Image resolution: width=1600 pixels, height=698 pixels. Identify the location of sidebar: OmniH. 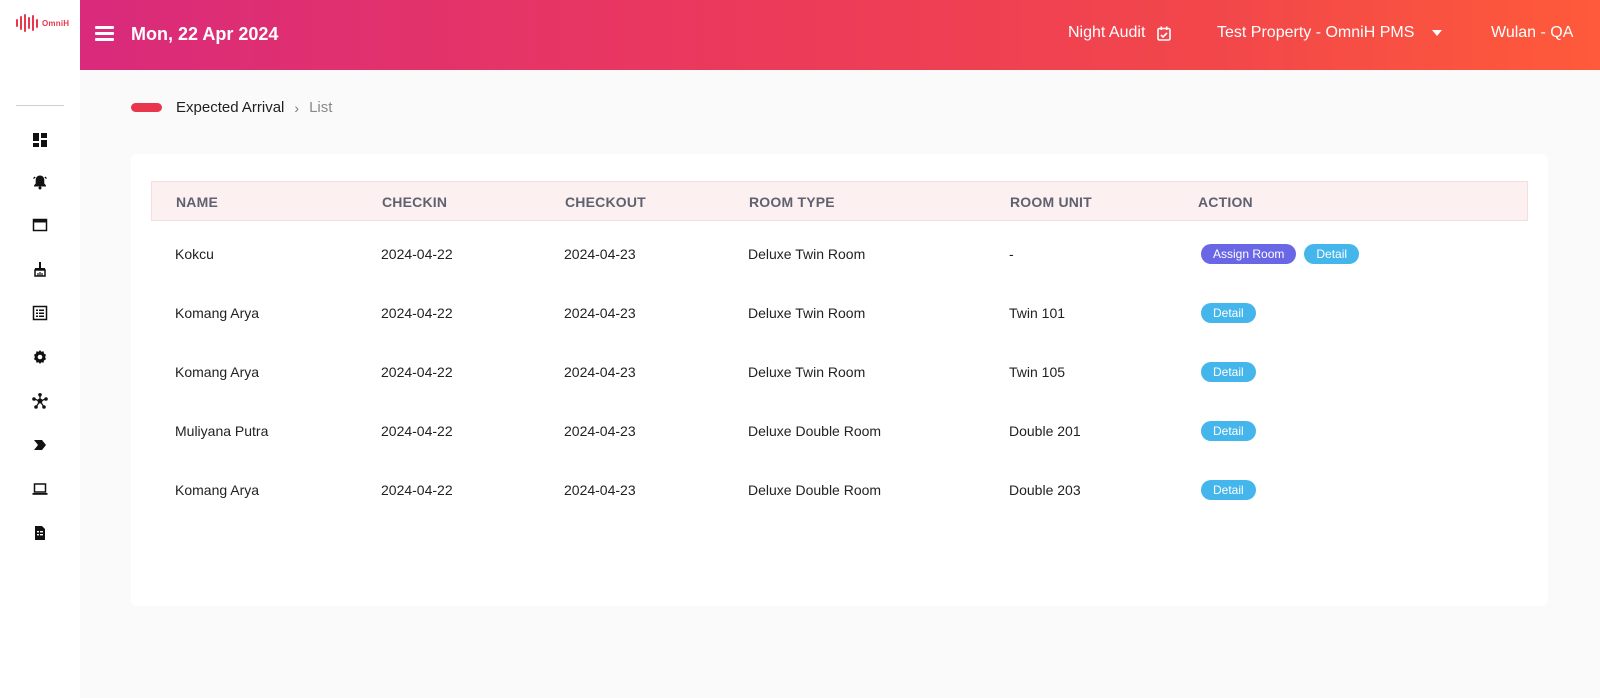
(40, 349).